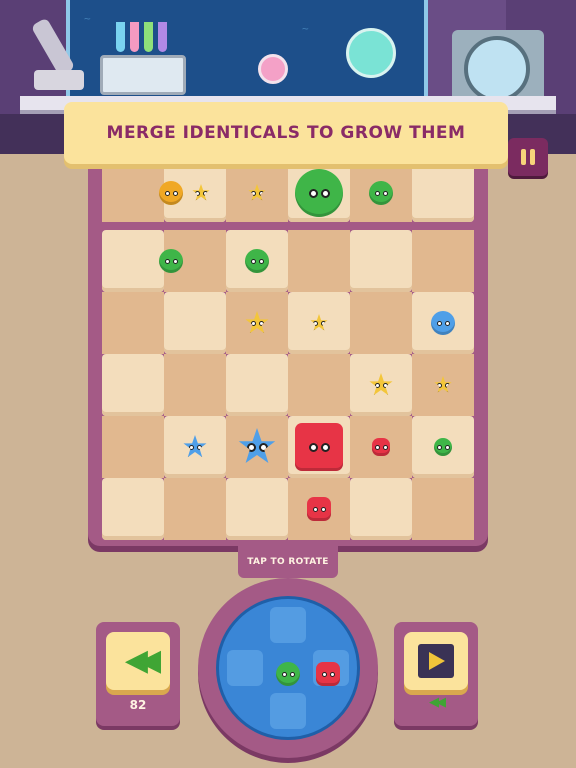  I want to click on teal-flask-icon, so click(371, 53).